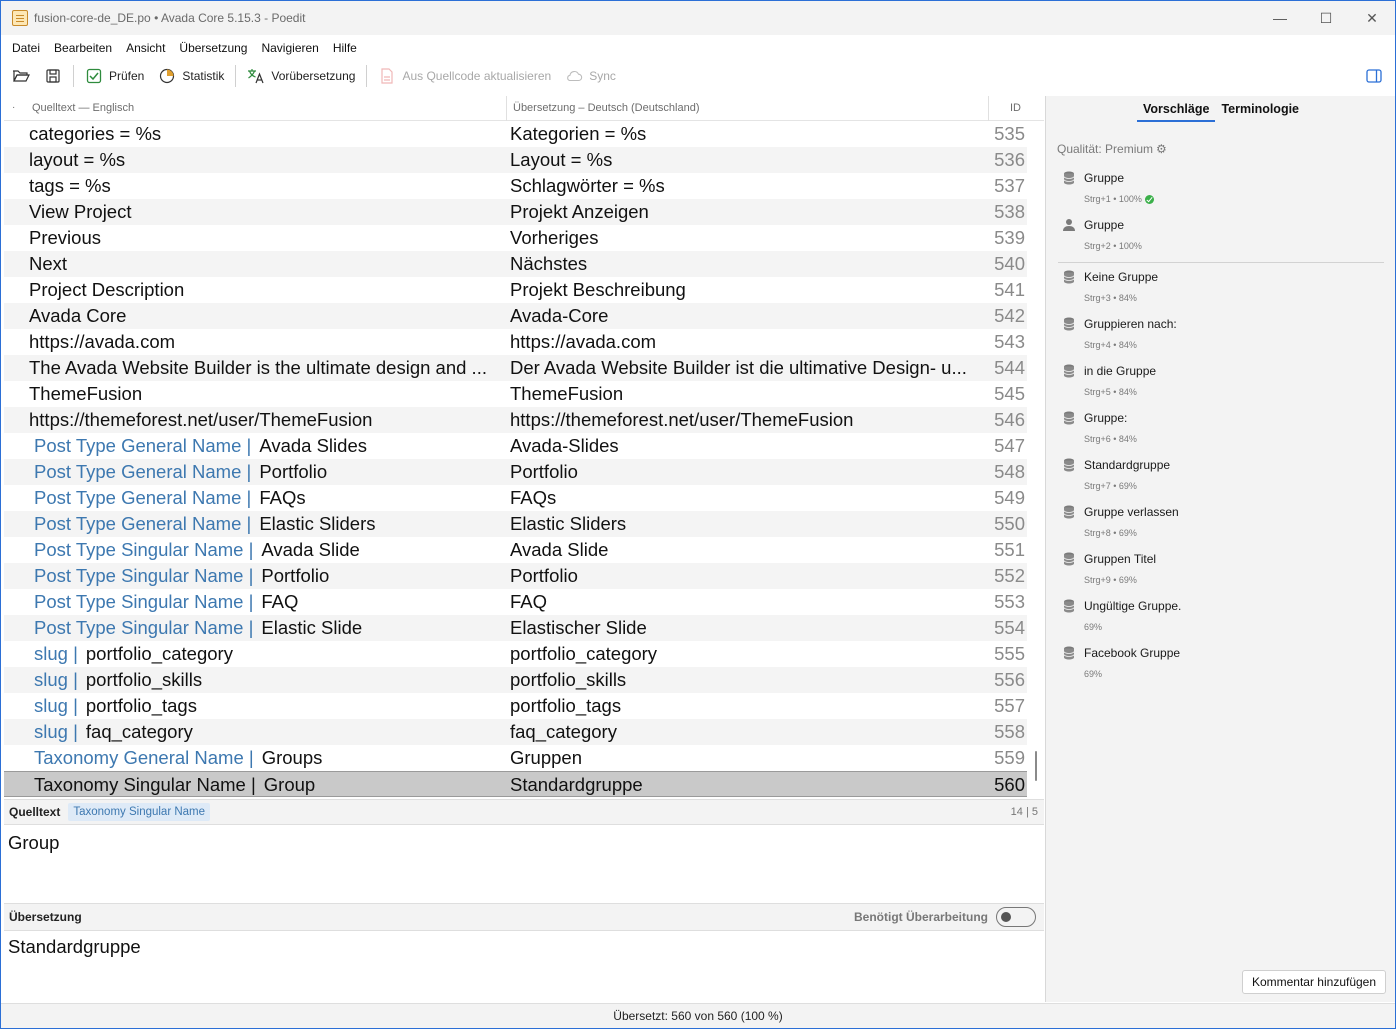  What do you see at coordinates (19, 76) in the screenshot?
I see `open-button` at bounding box center [19, 76].